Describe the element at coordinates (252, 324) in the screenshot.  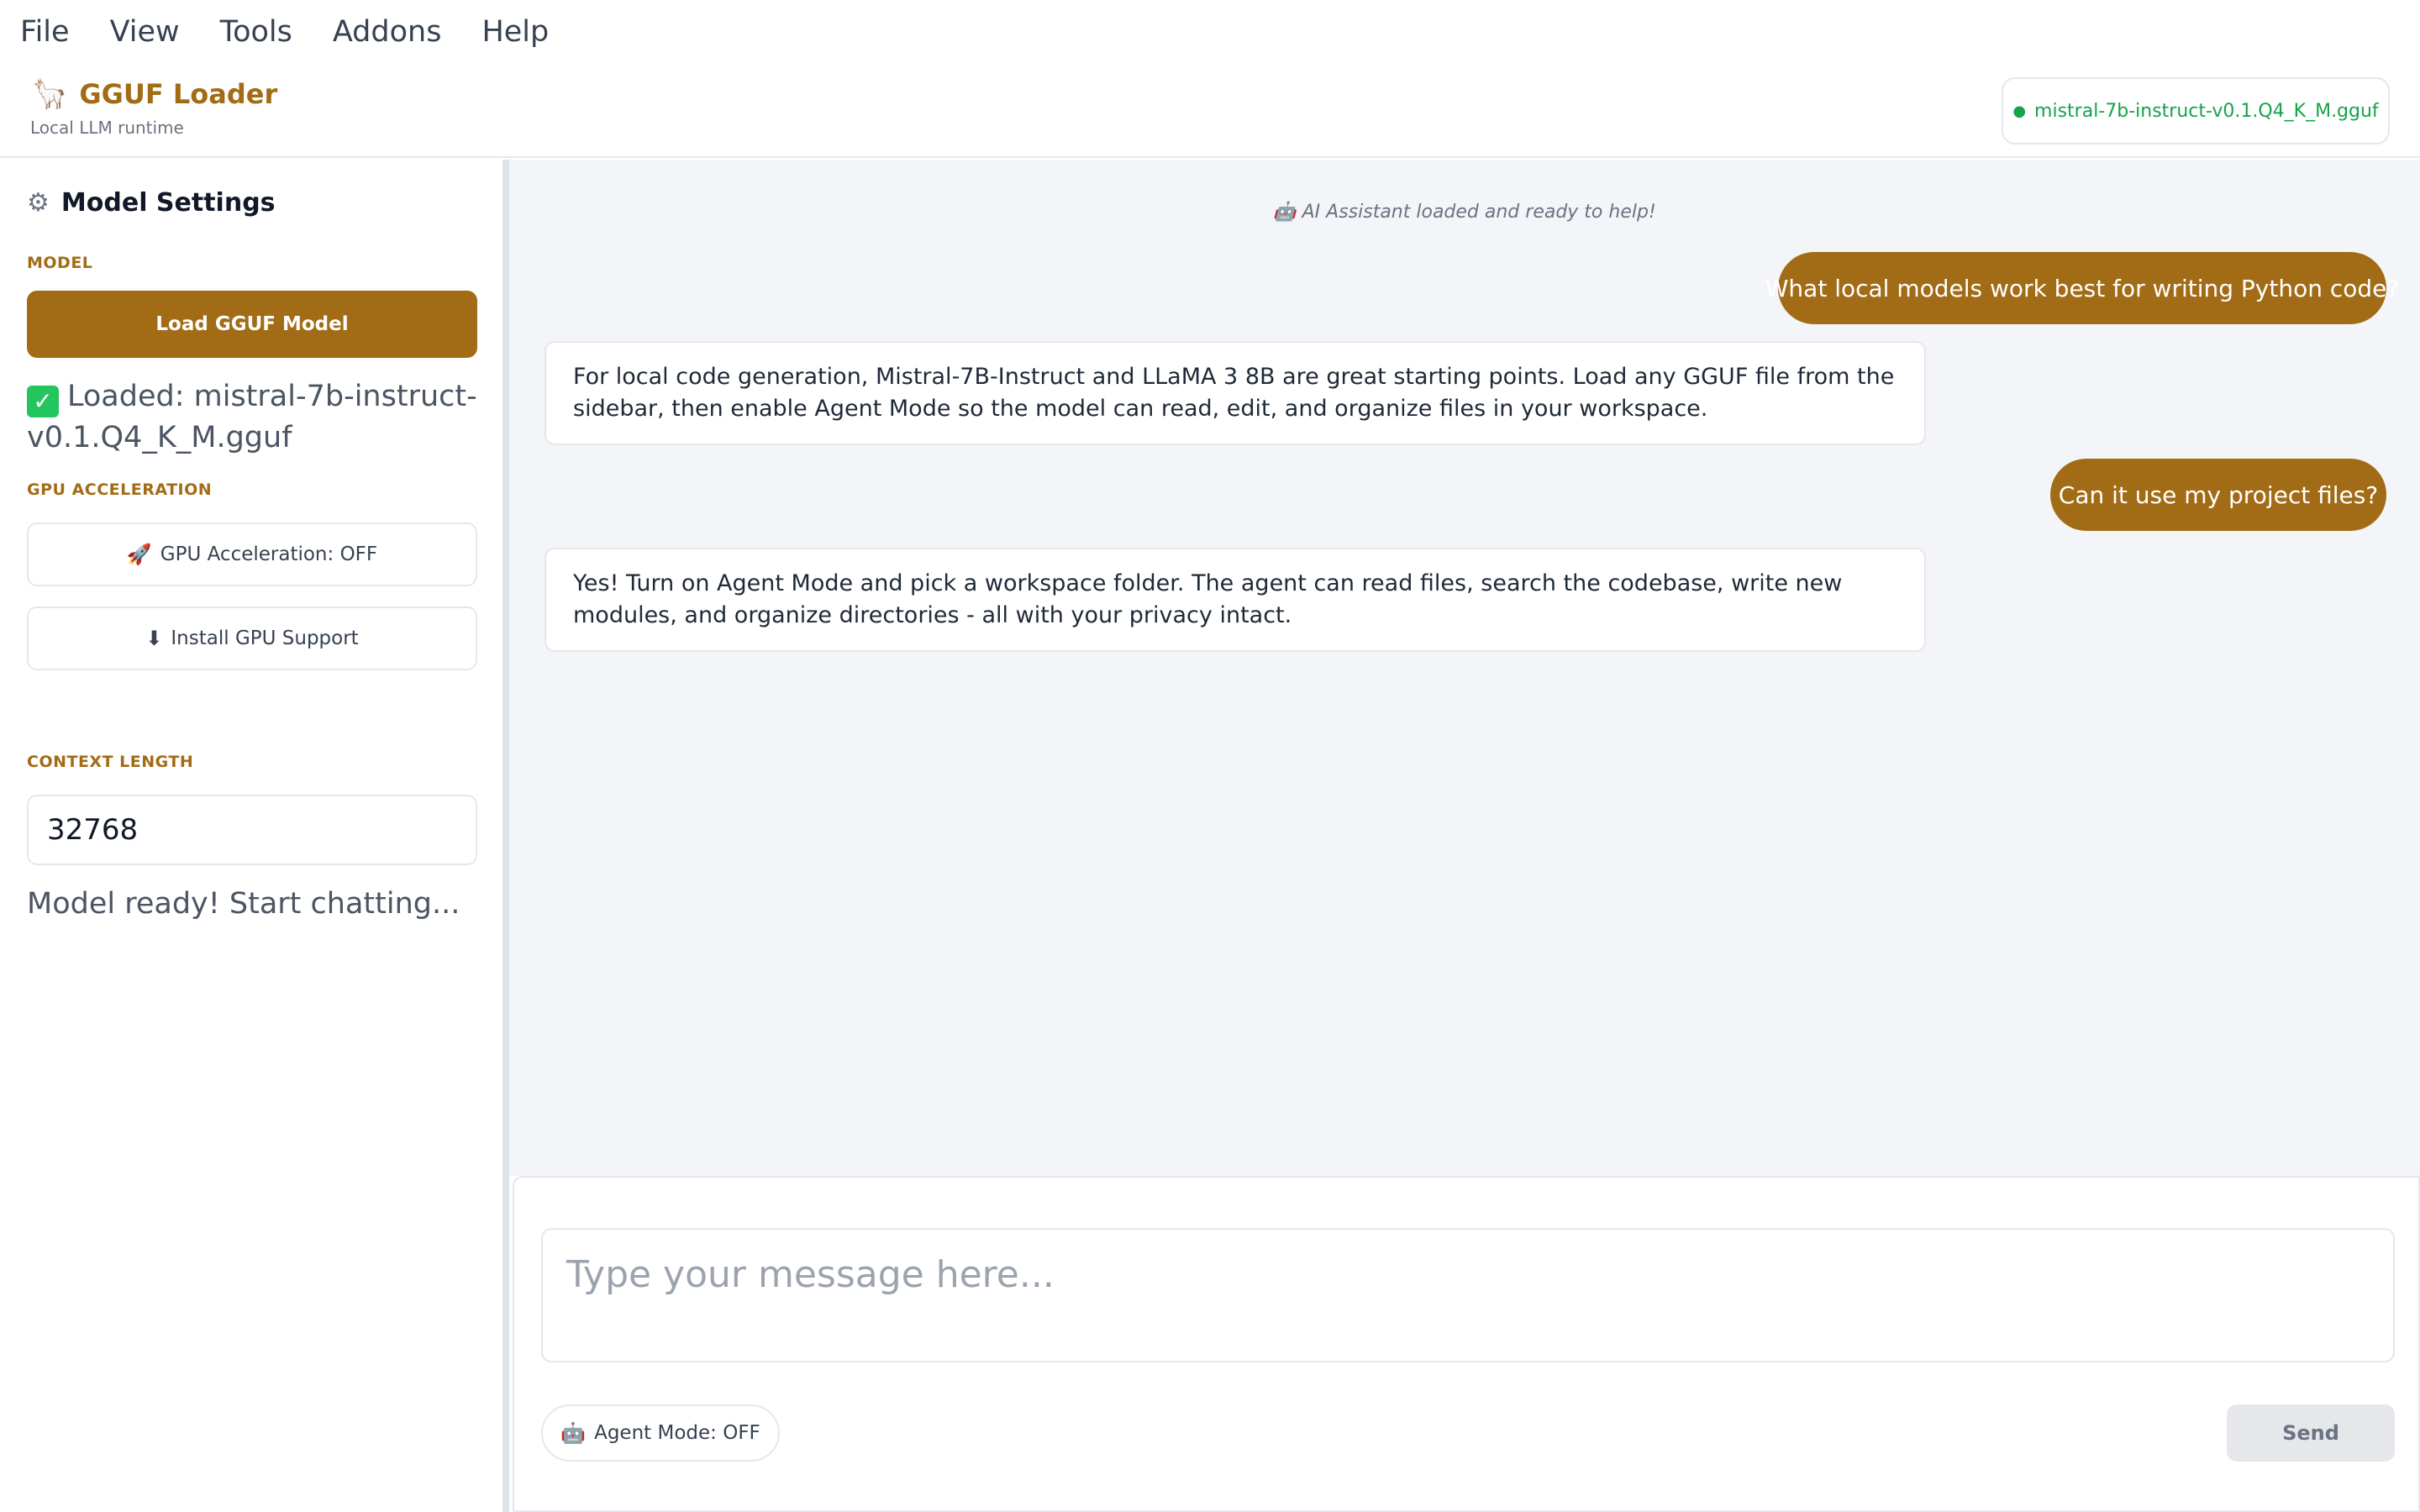
I see `load-model-button: Load GGUF Model` at that location.